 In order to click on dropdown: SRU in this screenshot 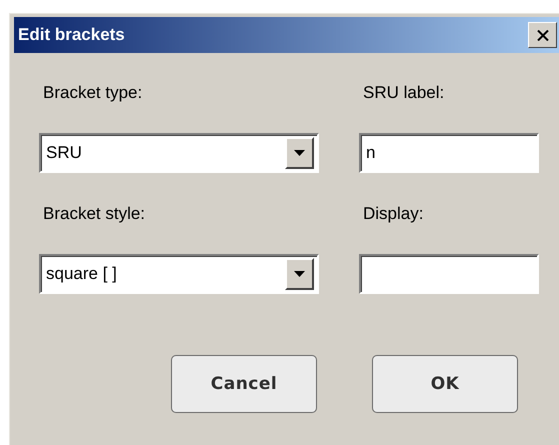, I will do `click(179, 153)`.